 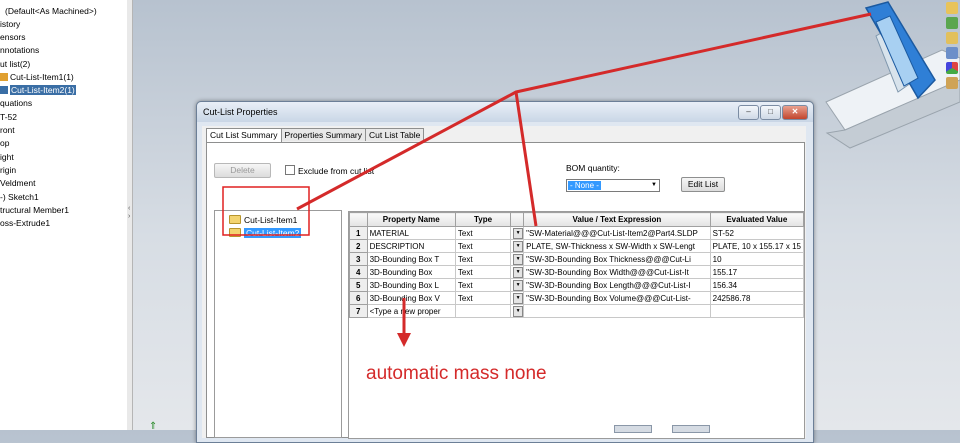 I want to click on value-cell: "SW-3D-Bounding Box Volume@@@Cut-List-, so click(x=617, y=298).